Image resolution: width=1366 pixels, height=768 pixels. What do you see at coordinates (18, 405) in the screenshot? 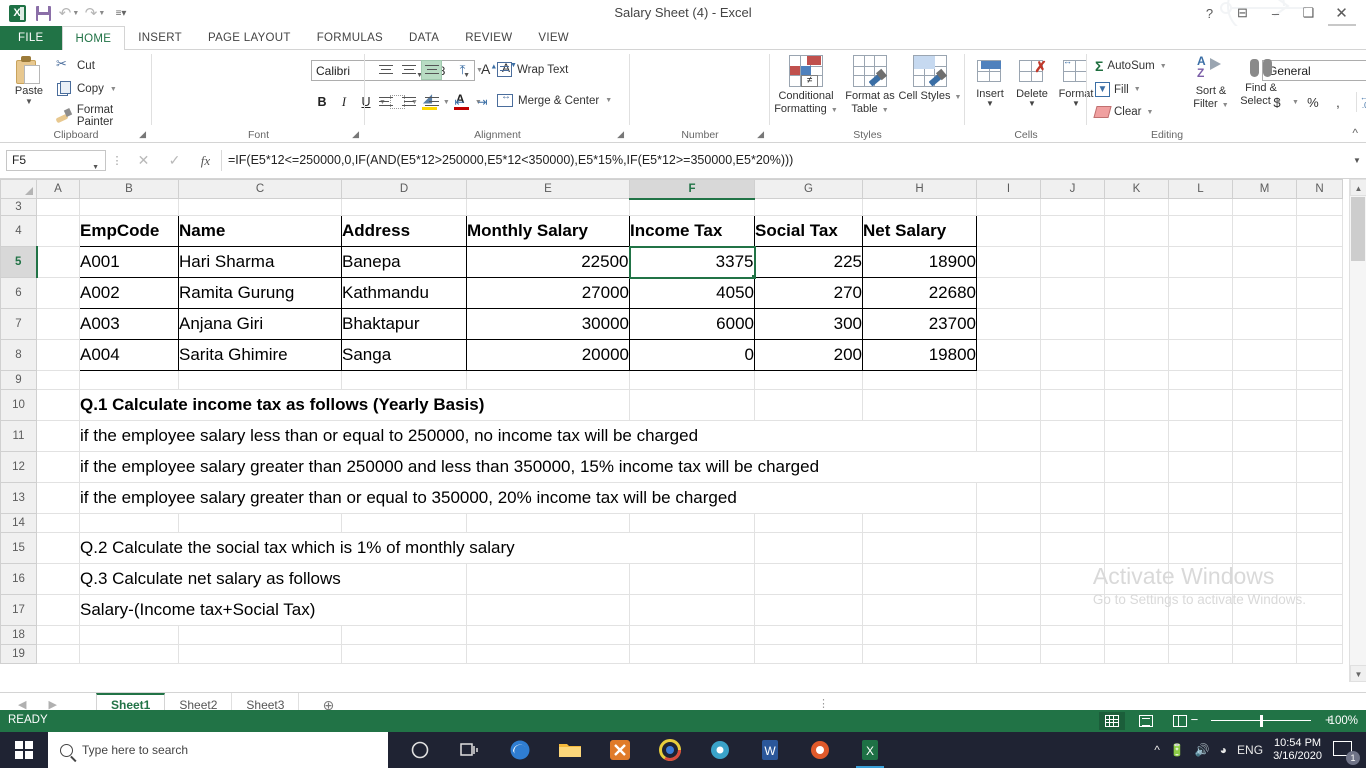
I see `row-header-10: 10` at bounding box center [18, 405].